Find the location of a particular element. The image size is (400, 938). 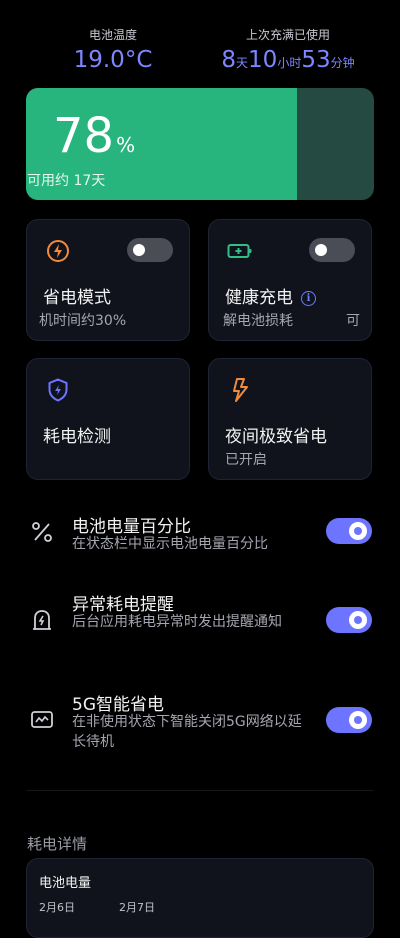

abnormal-drain-reminder-toggle is located at coordinates (349, 620).